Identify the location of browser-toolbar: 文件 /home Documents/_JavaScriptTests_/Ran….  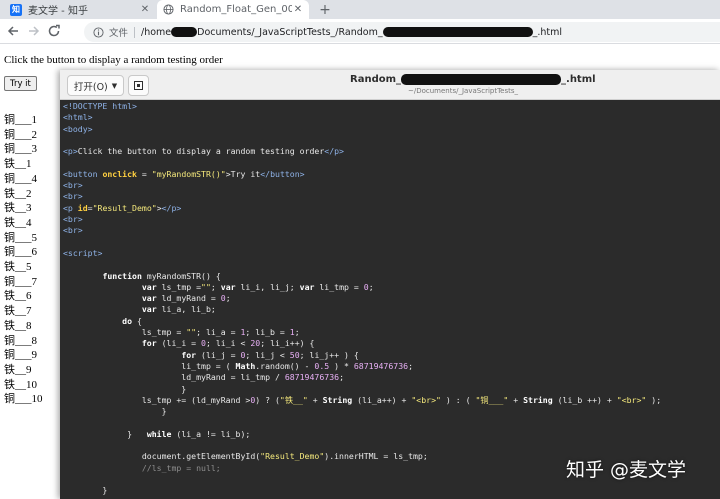
(360, 31).